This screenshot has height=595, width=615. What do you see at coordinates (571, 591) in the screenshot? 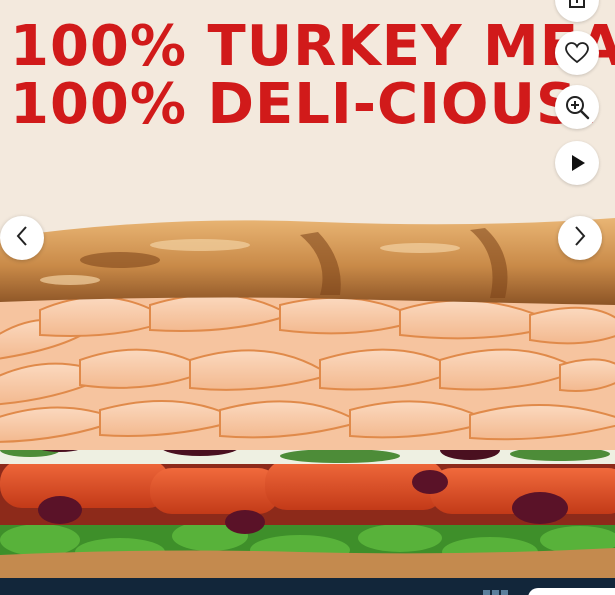
I see `toolbar-pill-button` at bounding box center [571, 591].